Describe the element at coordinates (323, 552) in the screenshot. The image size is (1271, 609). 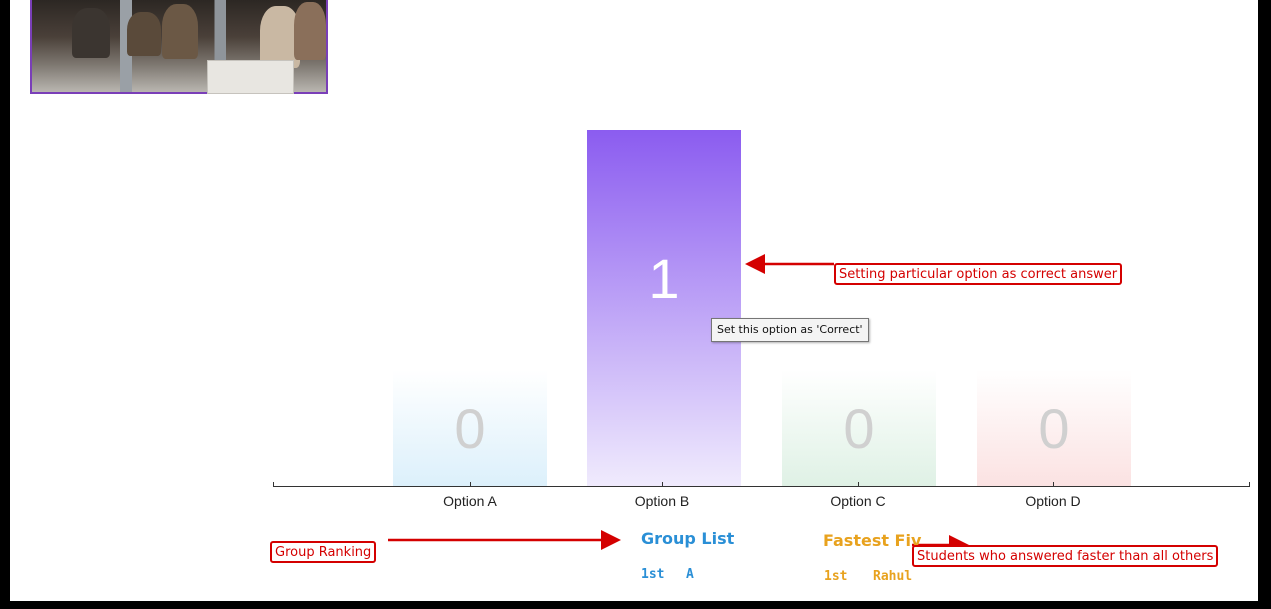
I see `annotation-group-ranking: Group Ranking` at that location.